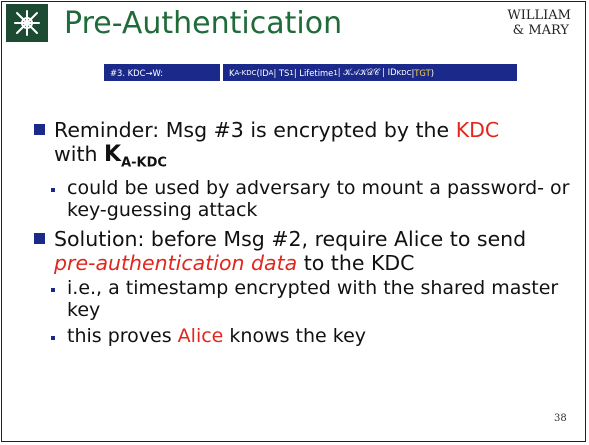 This screenshot has width=589, height=445. Describe the element at coordinates (304, 336) in the screenshot. I see `sub-bullet-proves: this proves Alice knows the key` at that location.